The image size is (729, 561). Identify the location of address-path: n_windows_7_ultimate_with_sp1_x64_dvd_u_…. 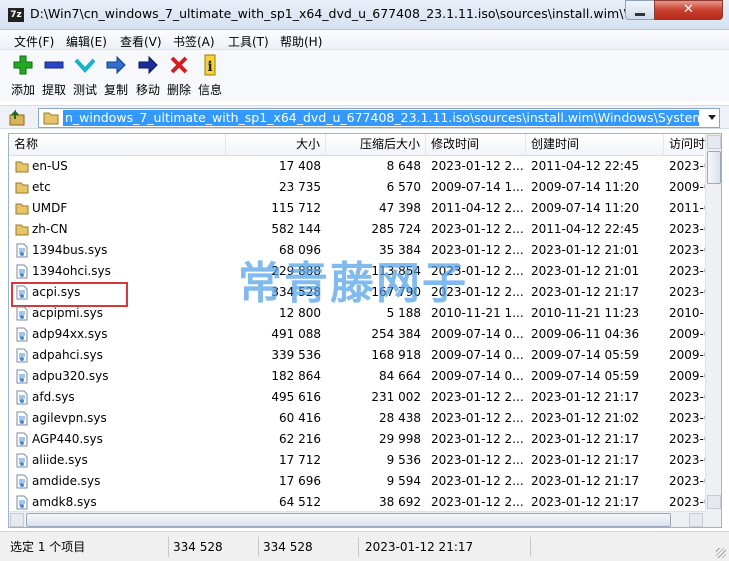
(381, 118).